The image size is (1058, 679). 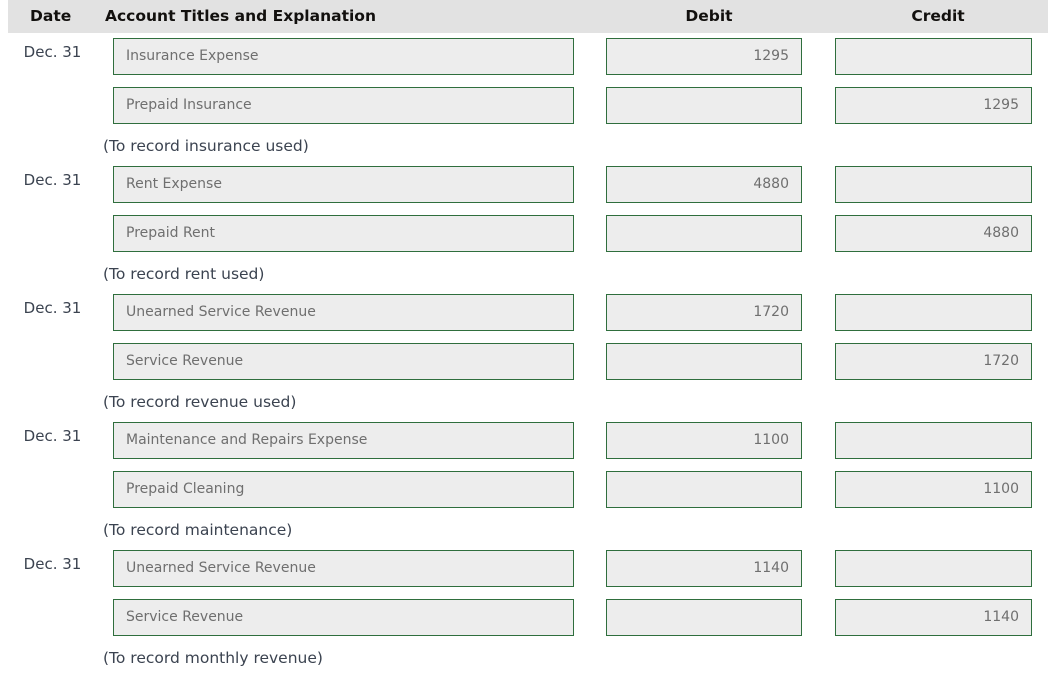 I want to click on debit-amount-input: 1295, so click(x=704, y=56).